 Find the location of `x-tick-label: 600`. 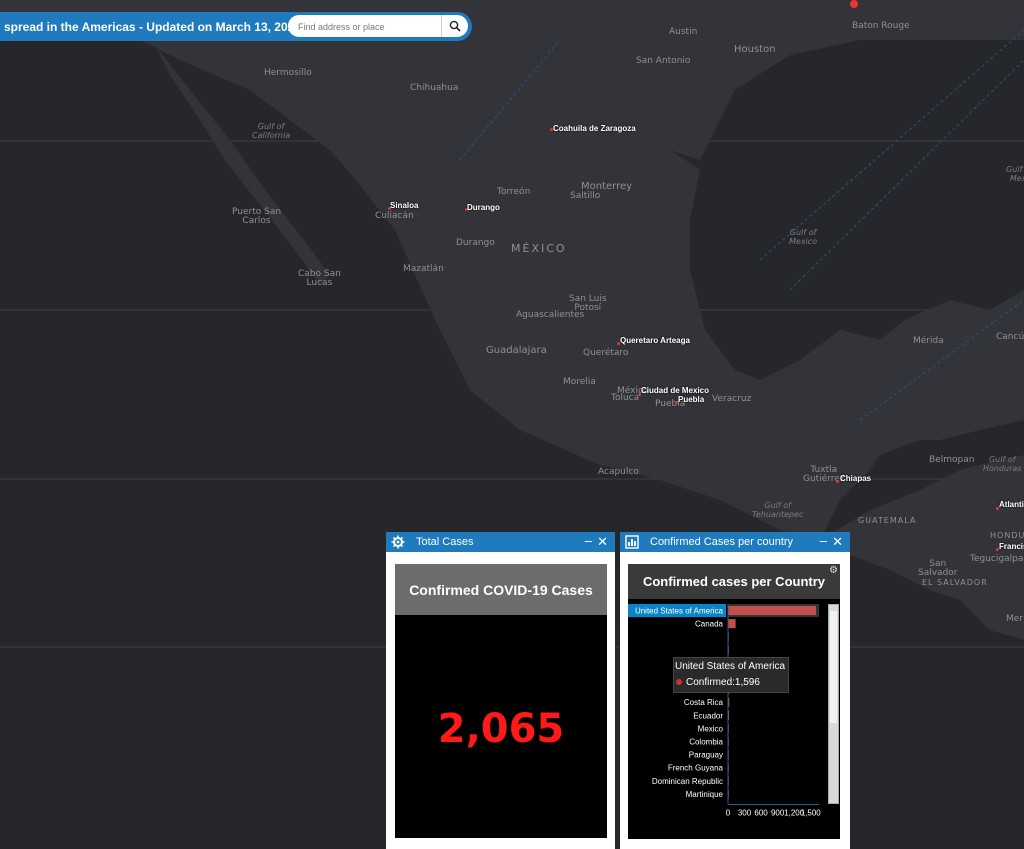

x-tick-label: 600 is located at coordinates (761, 813).